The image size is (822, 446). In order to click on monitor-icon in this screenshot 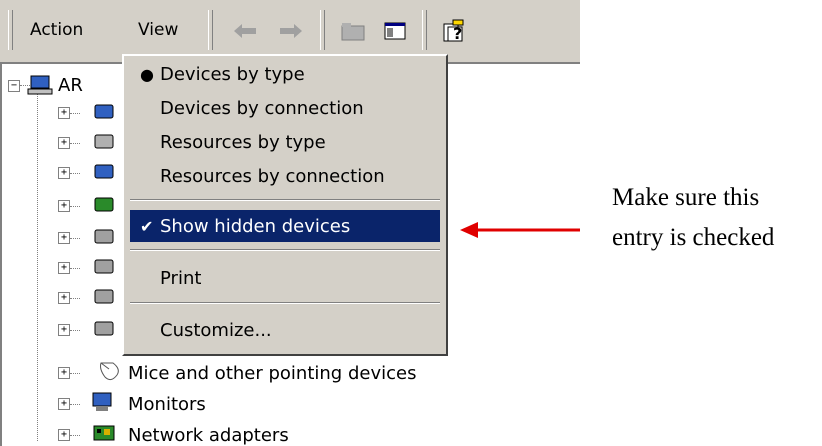, I will do `click(102, 402)`.